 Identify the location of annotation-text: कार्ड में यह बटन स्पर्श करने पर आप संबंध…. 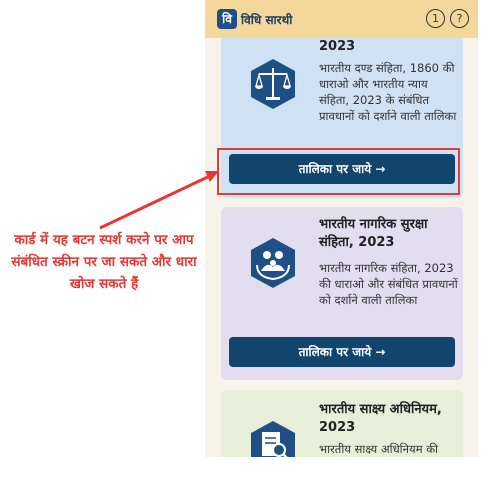
(104, 262).